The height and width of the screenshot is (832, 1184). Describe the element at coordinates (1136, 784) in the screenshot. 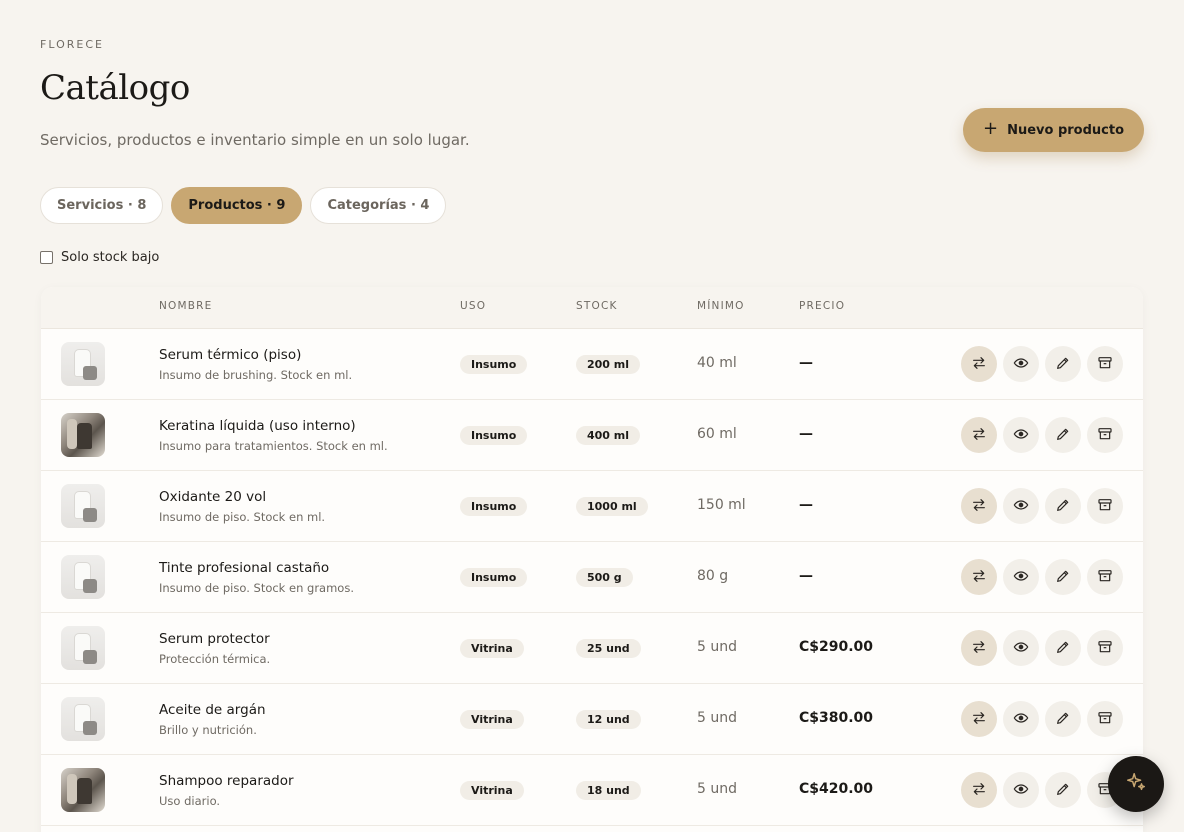

I see `assistant-fab` at that location.